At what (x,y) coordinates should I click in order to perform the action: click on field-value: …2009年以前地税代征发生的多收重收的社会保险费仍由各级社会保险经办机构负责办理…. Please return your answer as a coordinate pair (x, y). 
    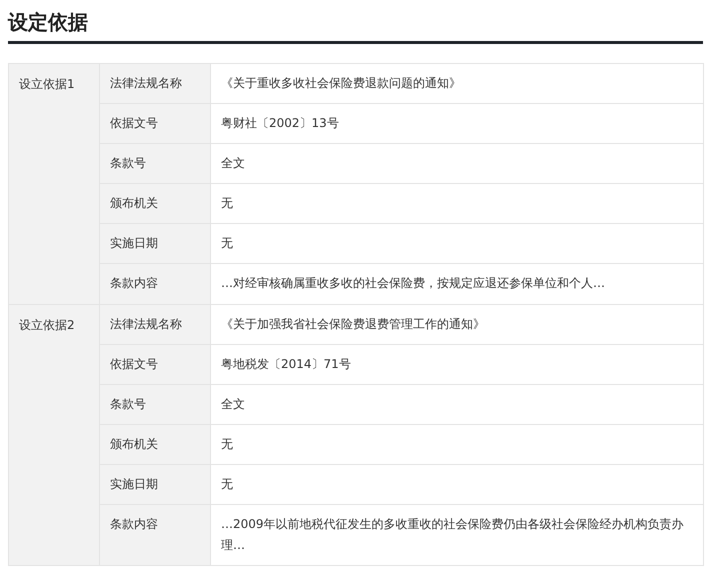
    Looking at the image, I should click on (457, 535).